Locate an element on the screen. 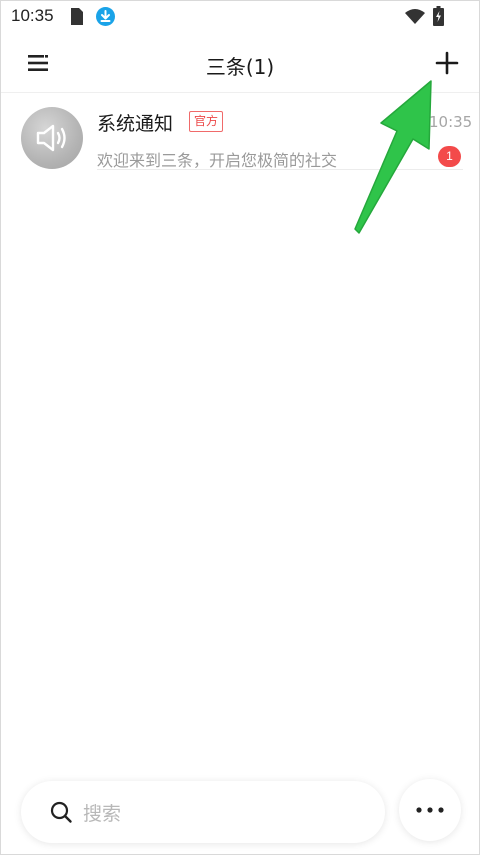  avatar is located at coordinates (52, 138).